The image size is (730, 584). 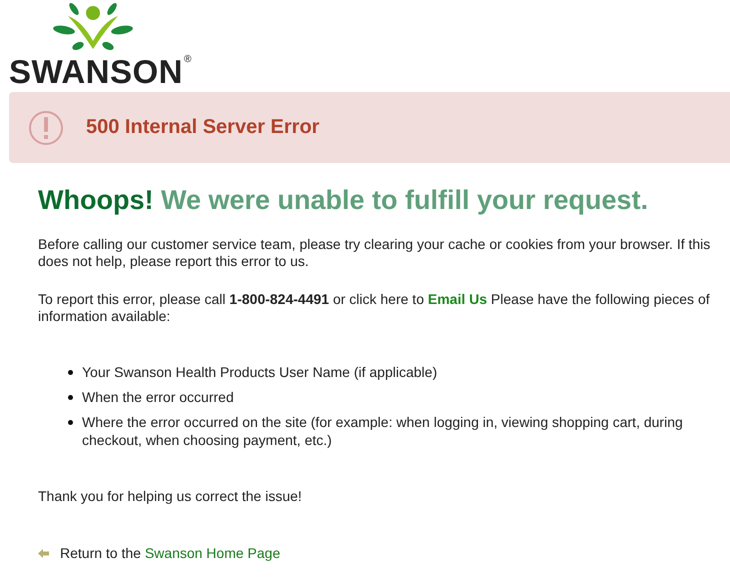 I want to click on report-paragraph: To report this error, please call 1-800-824-4491 or click here to Email Us Please have the following pieces of information available:, so click(x=374, y=308).